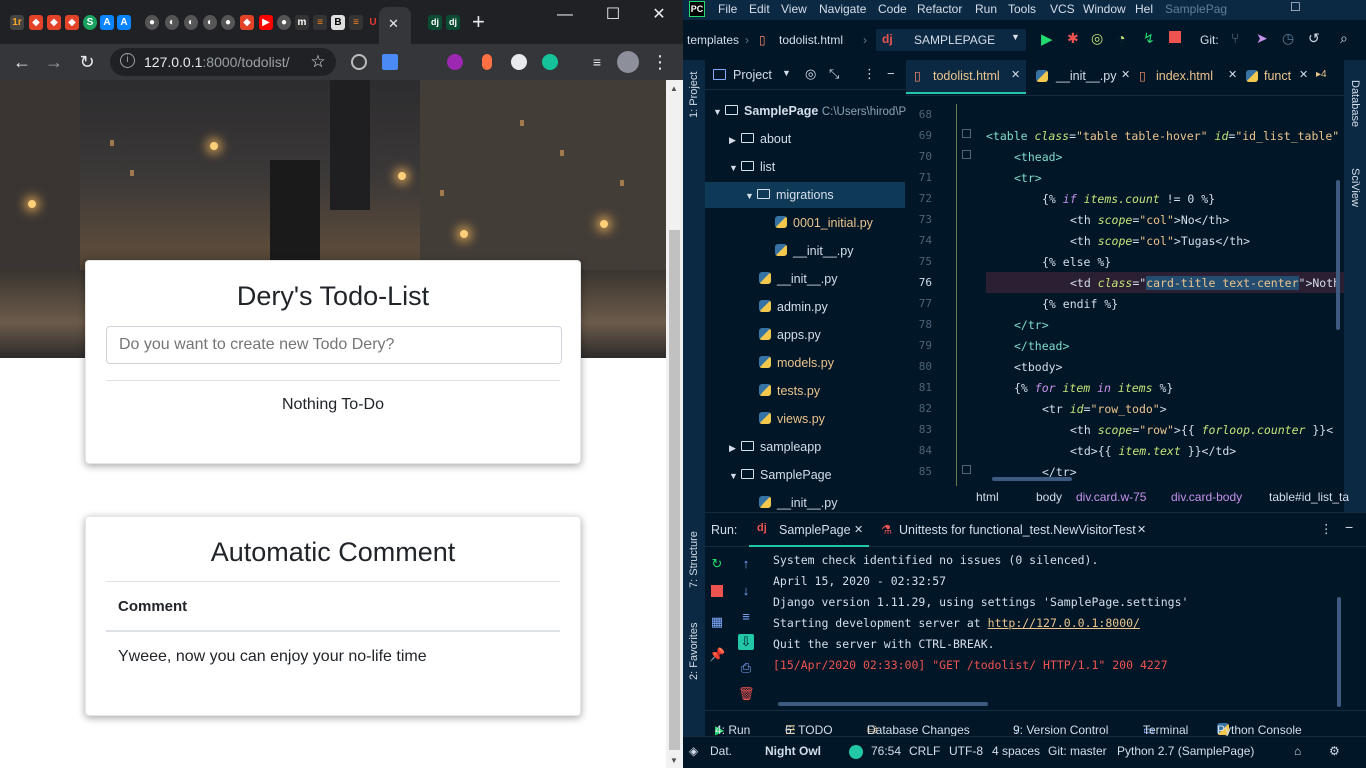  What do you see at coordinates (1064, 623) in the screenshot?
I see `console-link: http://127.0.0.1:8000/` at bounding box center [1064, 623].